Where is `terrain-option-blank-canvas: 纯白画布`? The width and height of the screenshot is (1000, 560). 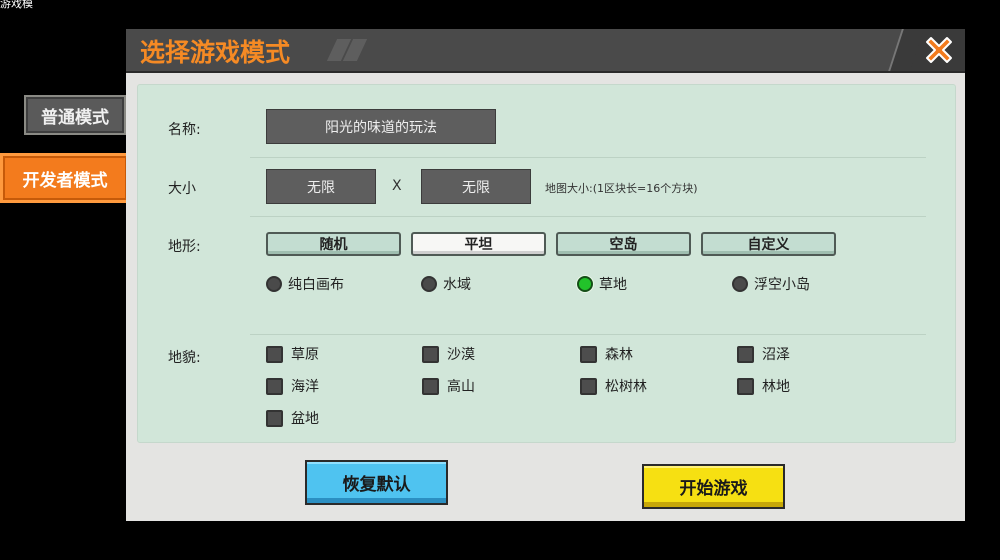 terrain-option-blank-canvas: 纯白画布 is located at coordinates (305, 284).